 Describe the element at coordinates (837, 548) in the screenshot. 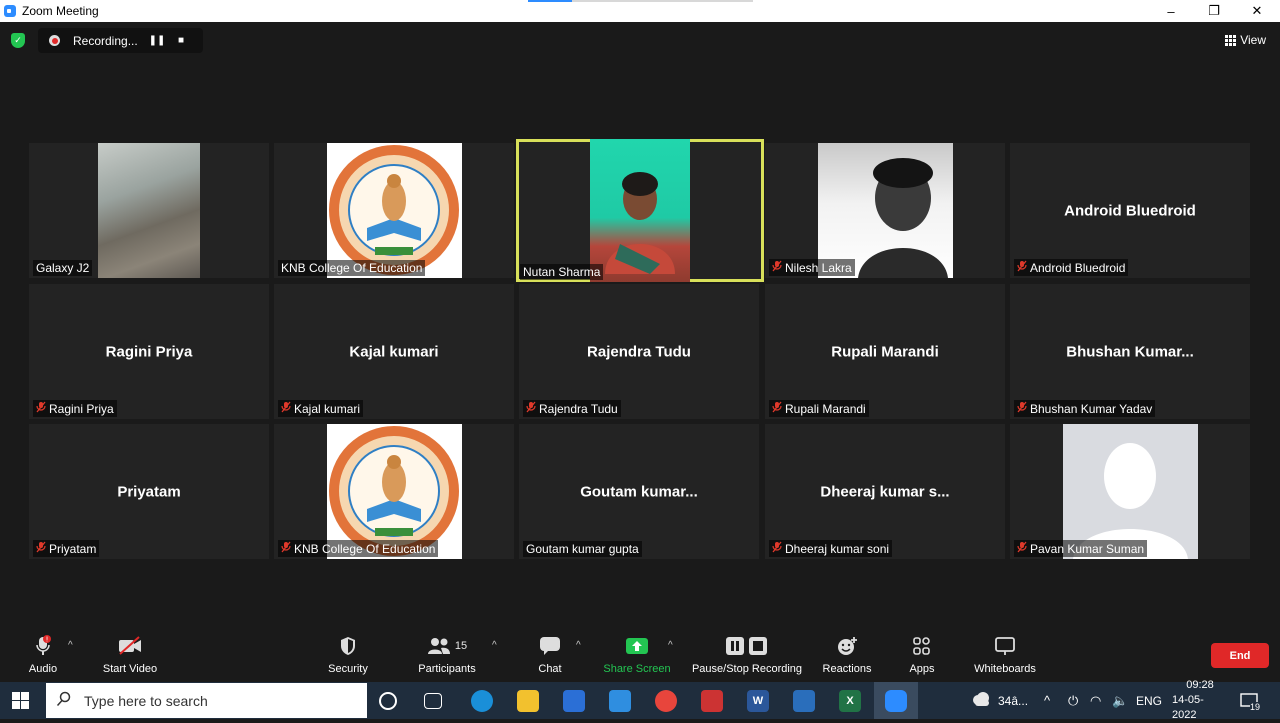

I see `participant-name: Dheeraj kumar soni` at that location.